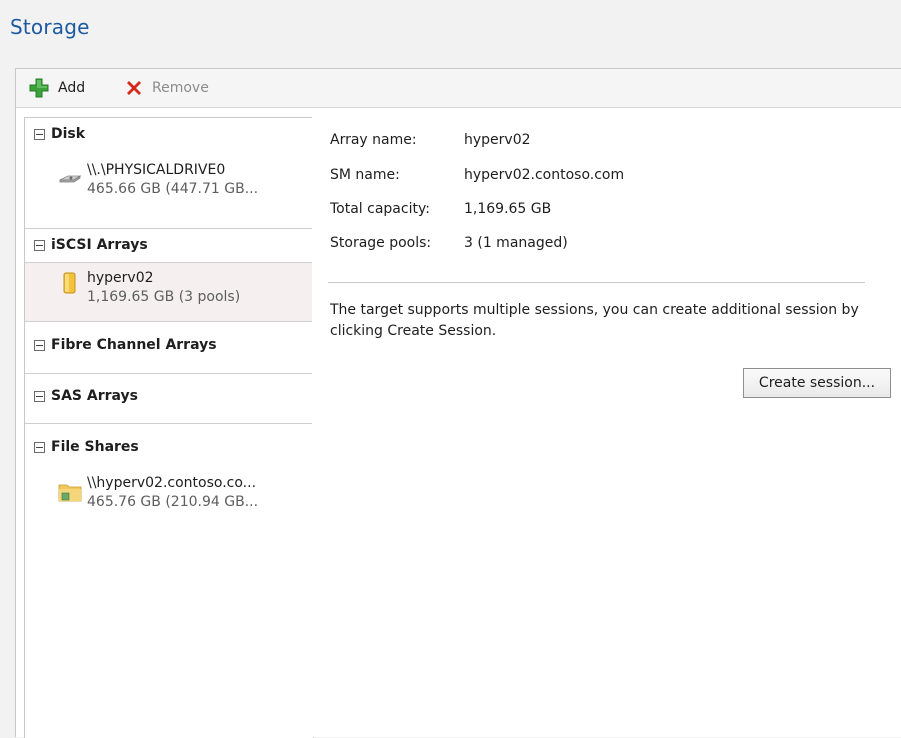  What do you see at coordinates (516, 243) in the screenshot?
I see `storage-pools-value: 3 (1 managed)` at bounding box center [516, 243].